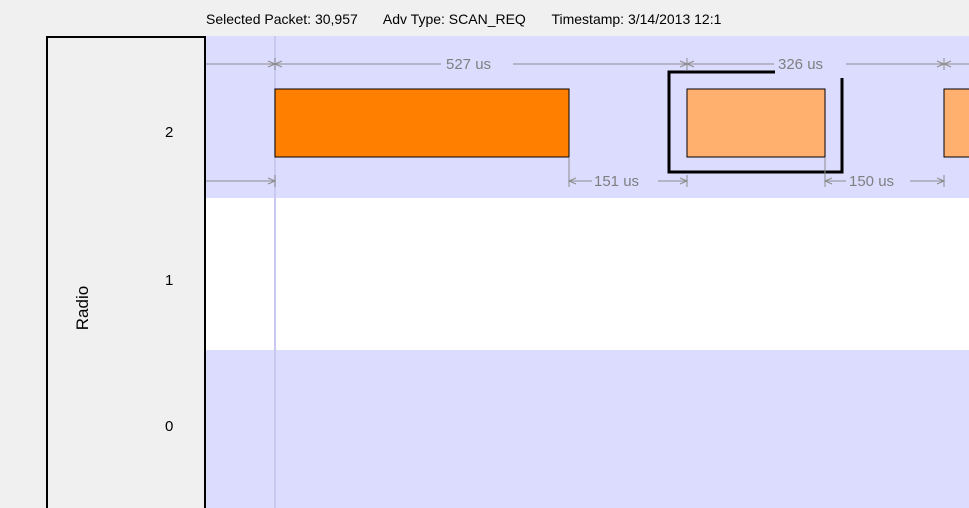  Describe the element at coordinates (169, 426) in the screenshot. I see `radio-tick-0: 0` at that location.